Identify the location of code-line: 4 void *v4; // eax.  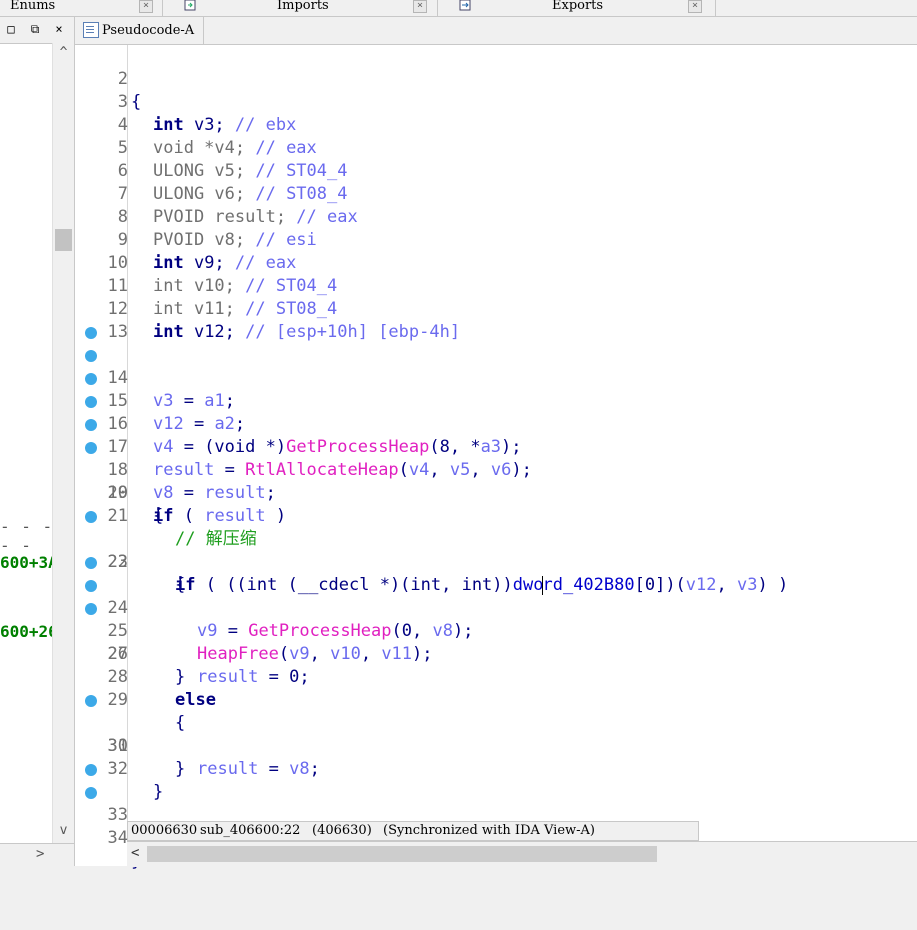
(196, 124).